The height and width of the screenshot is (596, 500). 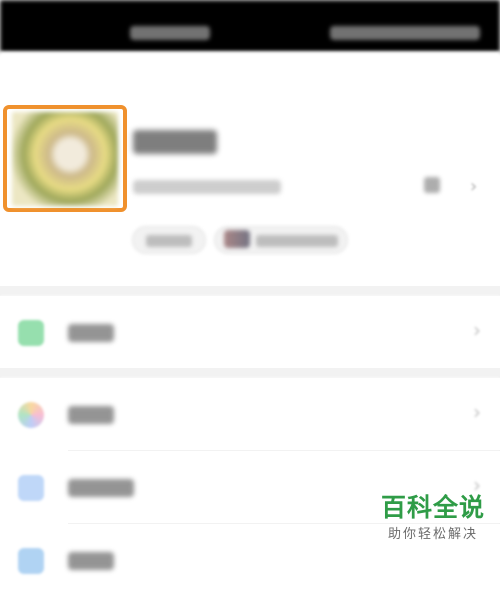 What do you see at coordinates (31, 561) in the screenshot?
I see `card-icon` at bounding box center [31, 561].